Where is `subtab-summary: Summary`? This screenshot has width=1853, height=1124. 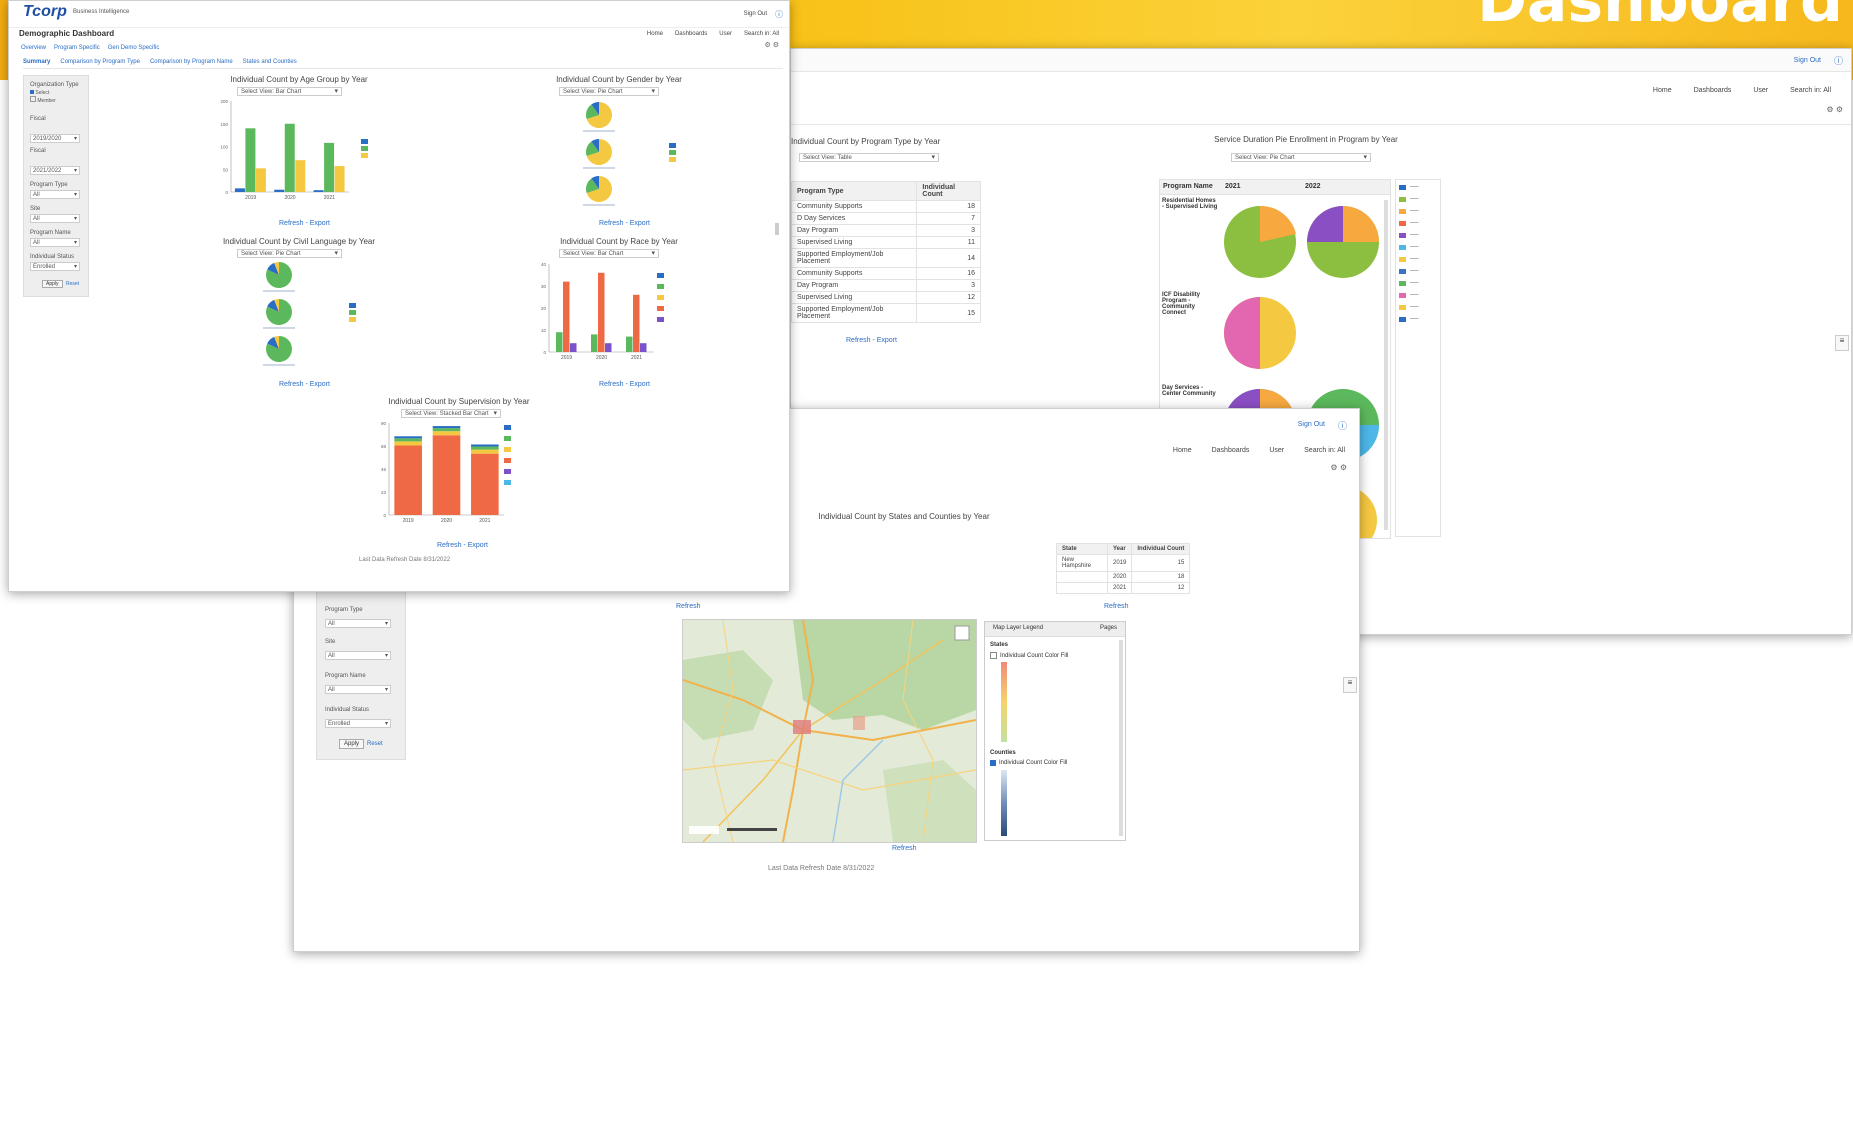
subtab-summary: Summary is located at coordinates (36, 62).